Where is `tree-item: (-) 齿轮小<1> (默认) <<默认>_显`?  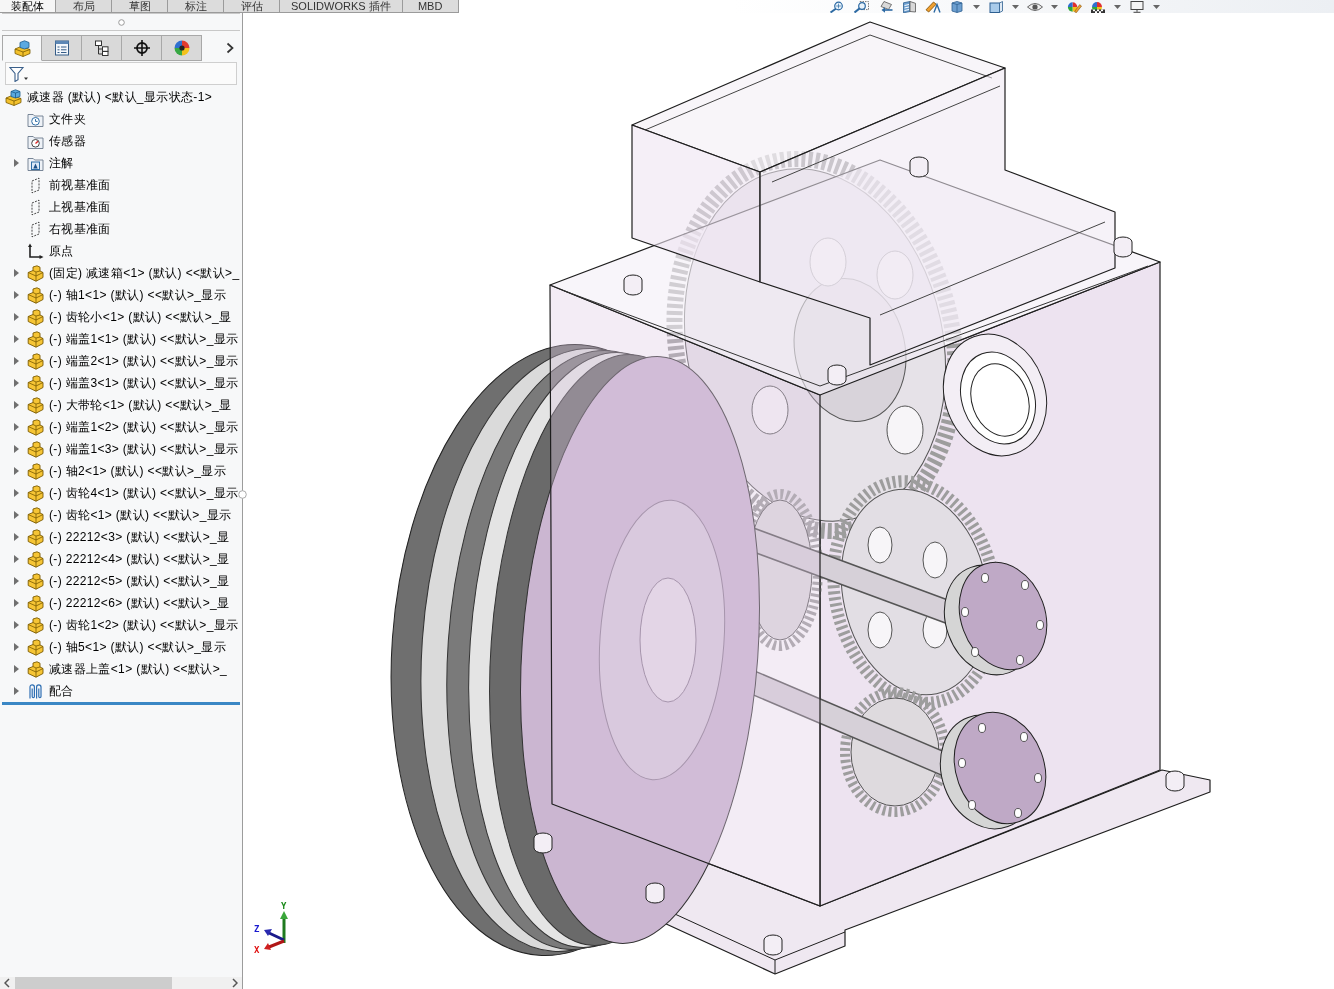
tree-item: (-) 齿轮小<1> (默认) <<默认>_显 is located at coordinates (140, 317).